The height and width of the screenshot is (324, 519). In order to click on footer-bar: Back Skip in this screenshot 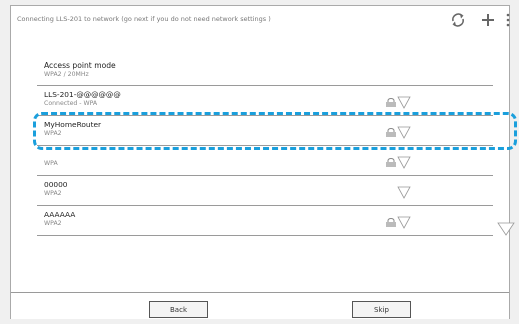, I will do `click(260, 305)`.